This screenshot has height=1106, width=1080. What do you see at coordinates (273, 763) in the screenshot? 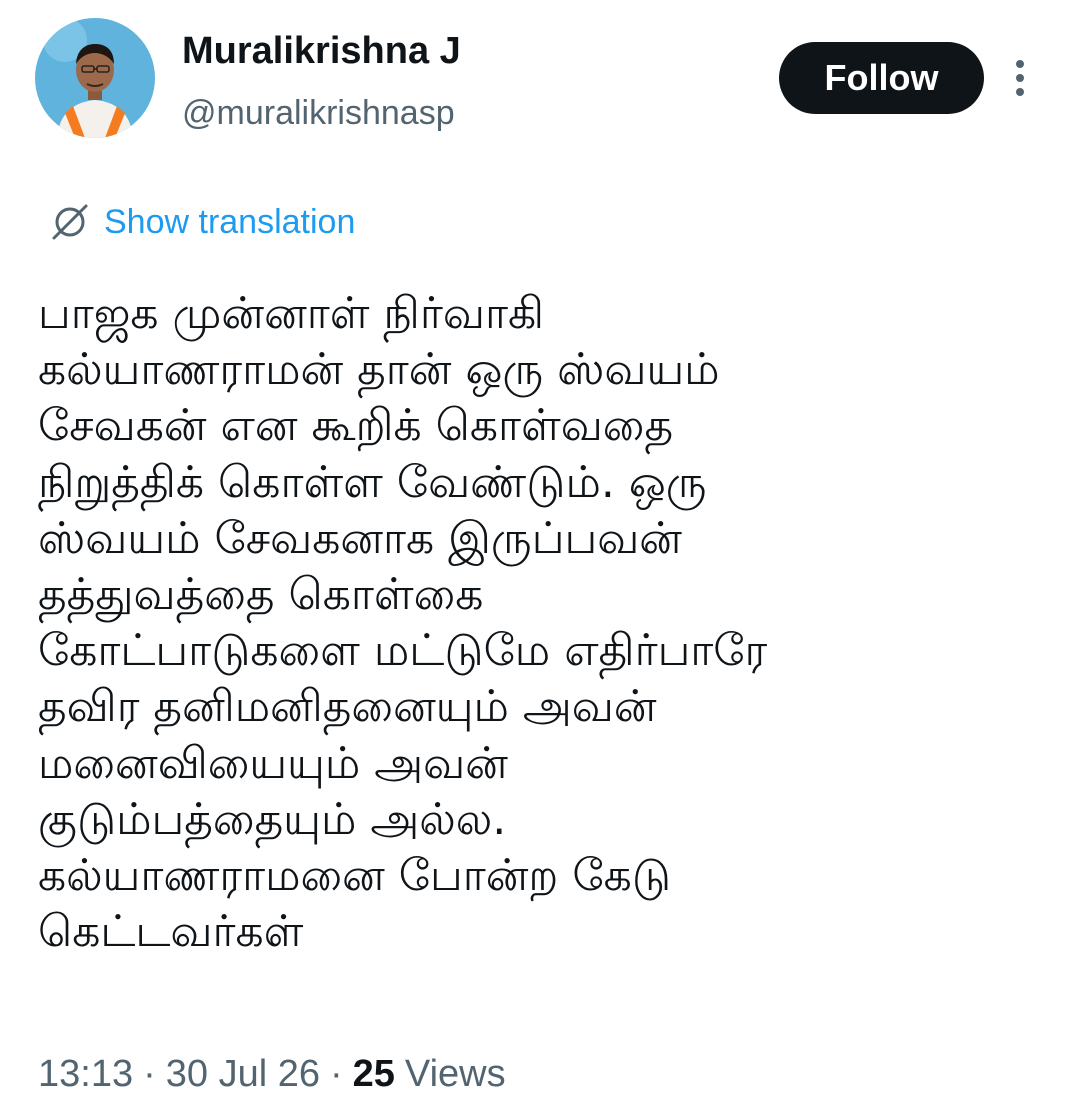
I see `tweet-line: மனைவியையும் அவன்` at bounding box center [273, 763].